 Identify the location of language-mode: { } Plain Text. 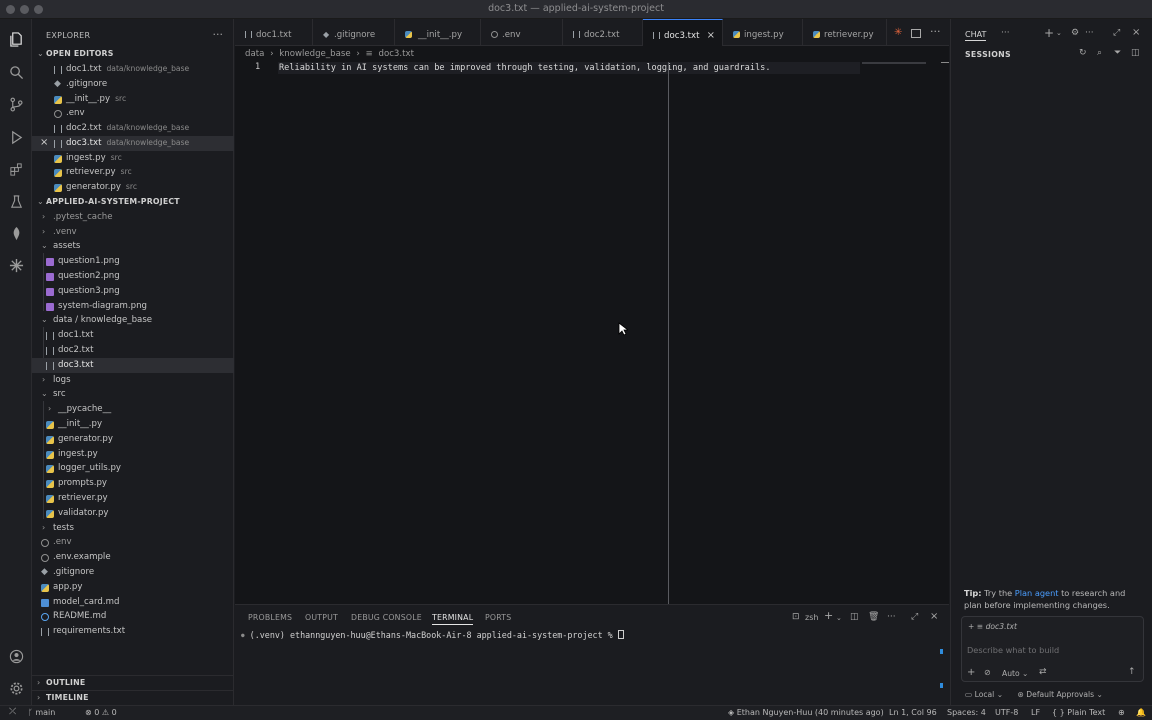
(1078, 712).